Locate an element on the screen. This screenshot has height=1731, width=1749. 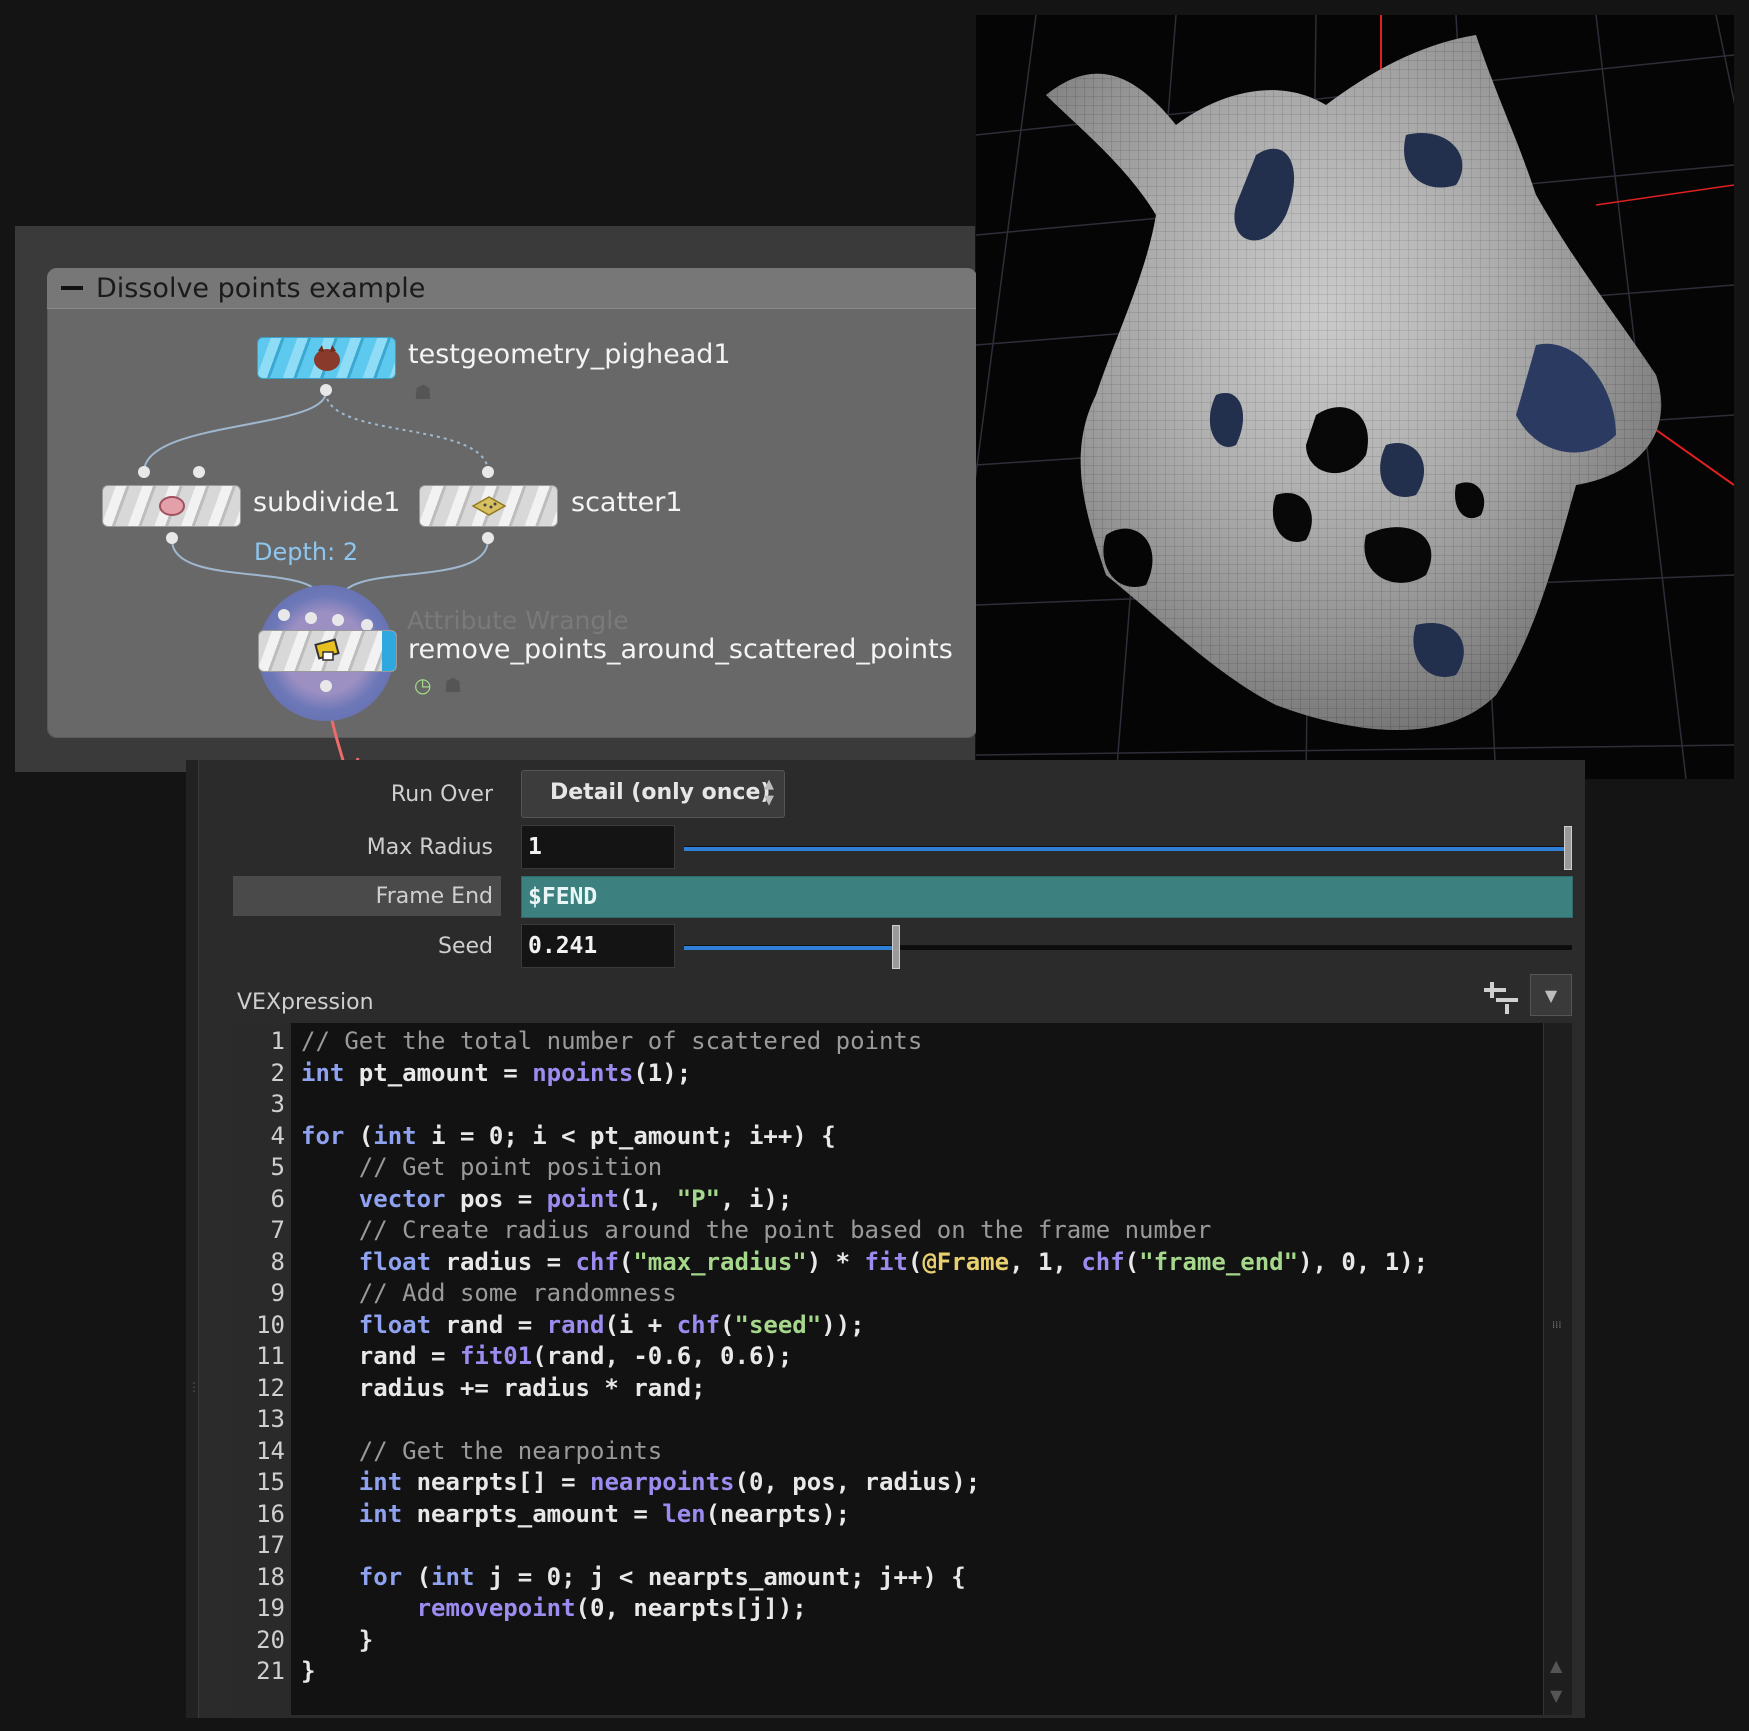
pane-side-bar is located at coordinates (192, 1239).